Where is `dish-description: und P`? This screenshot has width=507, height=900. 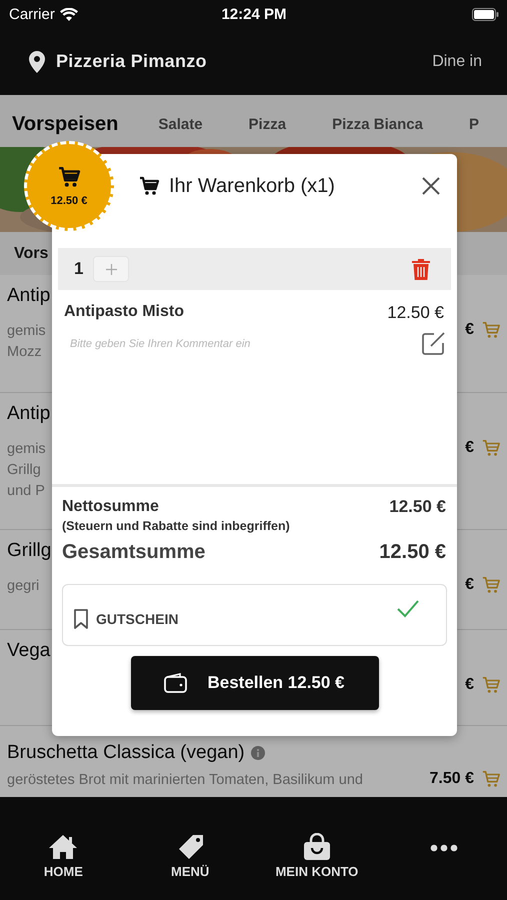 dish-description: und P is located at coordinates (26, 491).